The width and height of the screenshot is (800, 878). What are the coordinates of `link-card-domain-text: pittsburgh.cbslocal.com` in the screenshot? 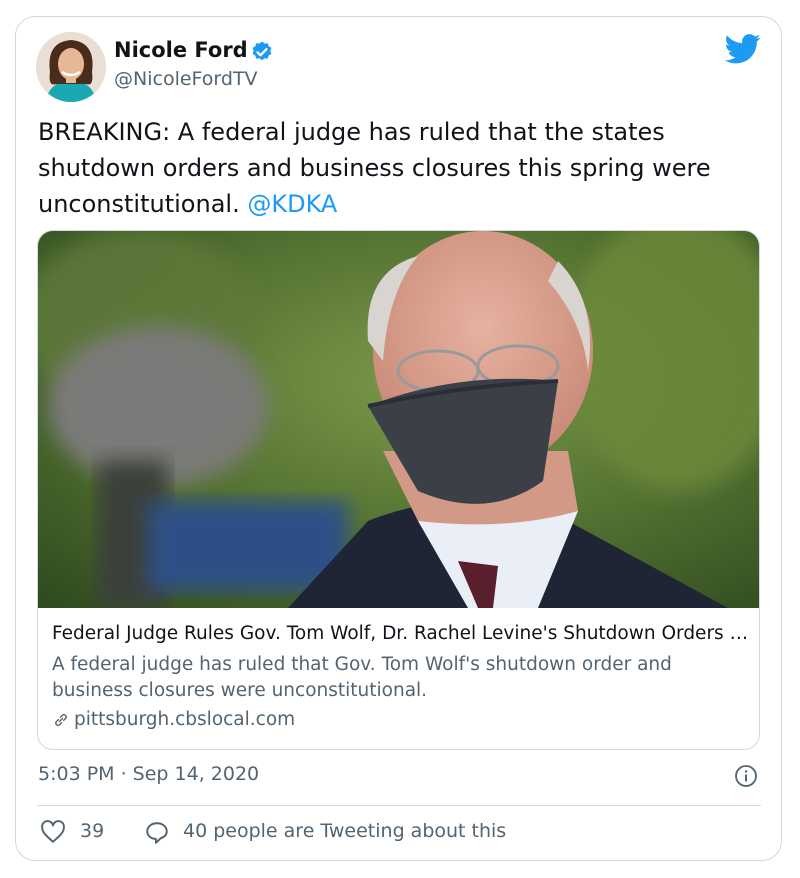 It's located at (185, 719).